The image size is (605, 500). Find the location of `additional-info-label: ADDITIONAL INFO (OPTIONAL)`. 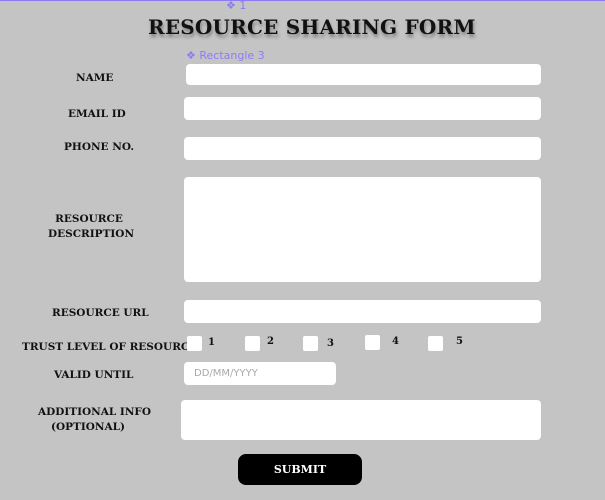

additional-info-label: ADDITIONAL INFO (OPTIONAL) is located at coordinates (95, 420).